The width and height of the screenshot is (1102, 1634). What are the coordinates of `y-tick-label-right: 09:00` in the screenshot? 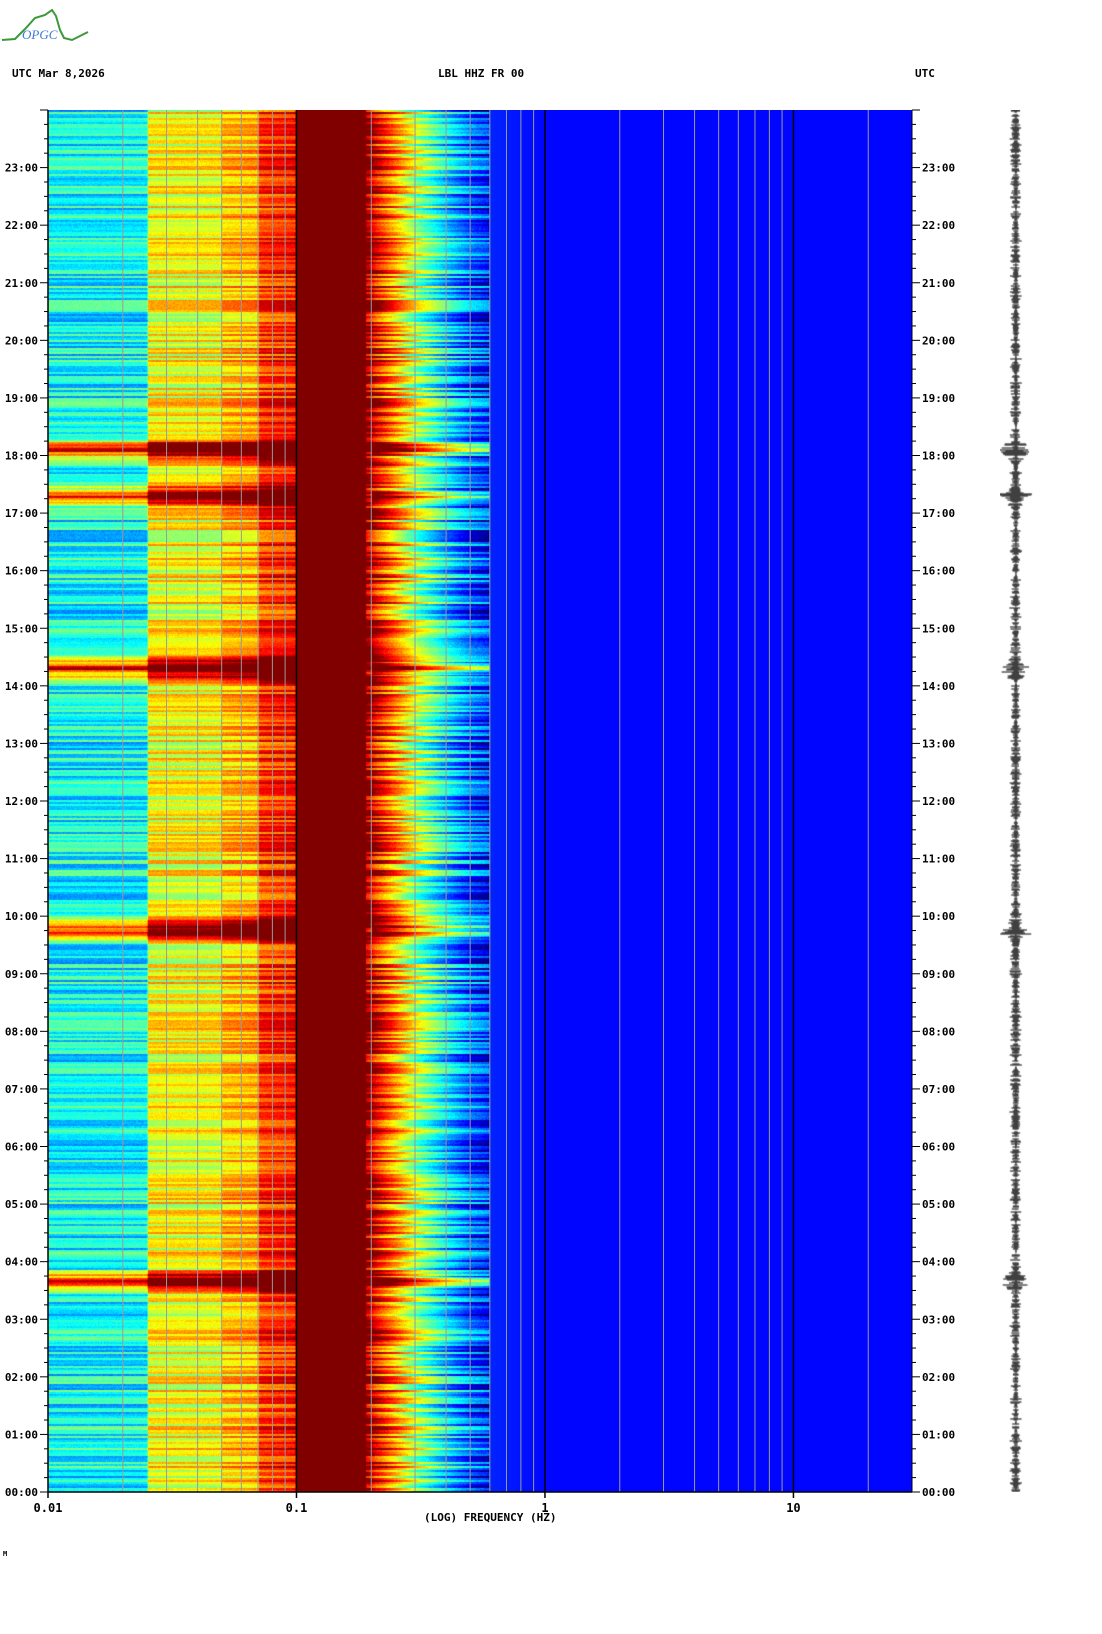 It's located at (938, 974).